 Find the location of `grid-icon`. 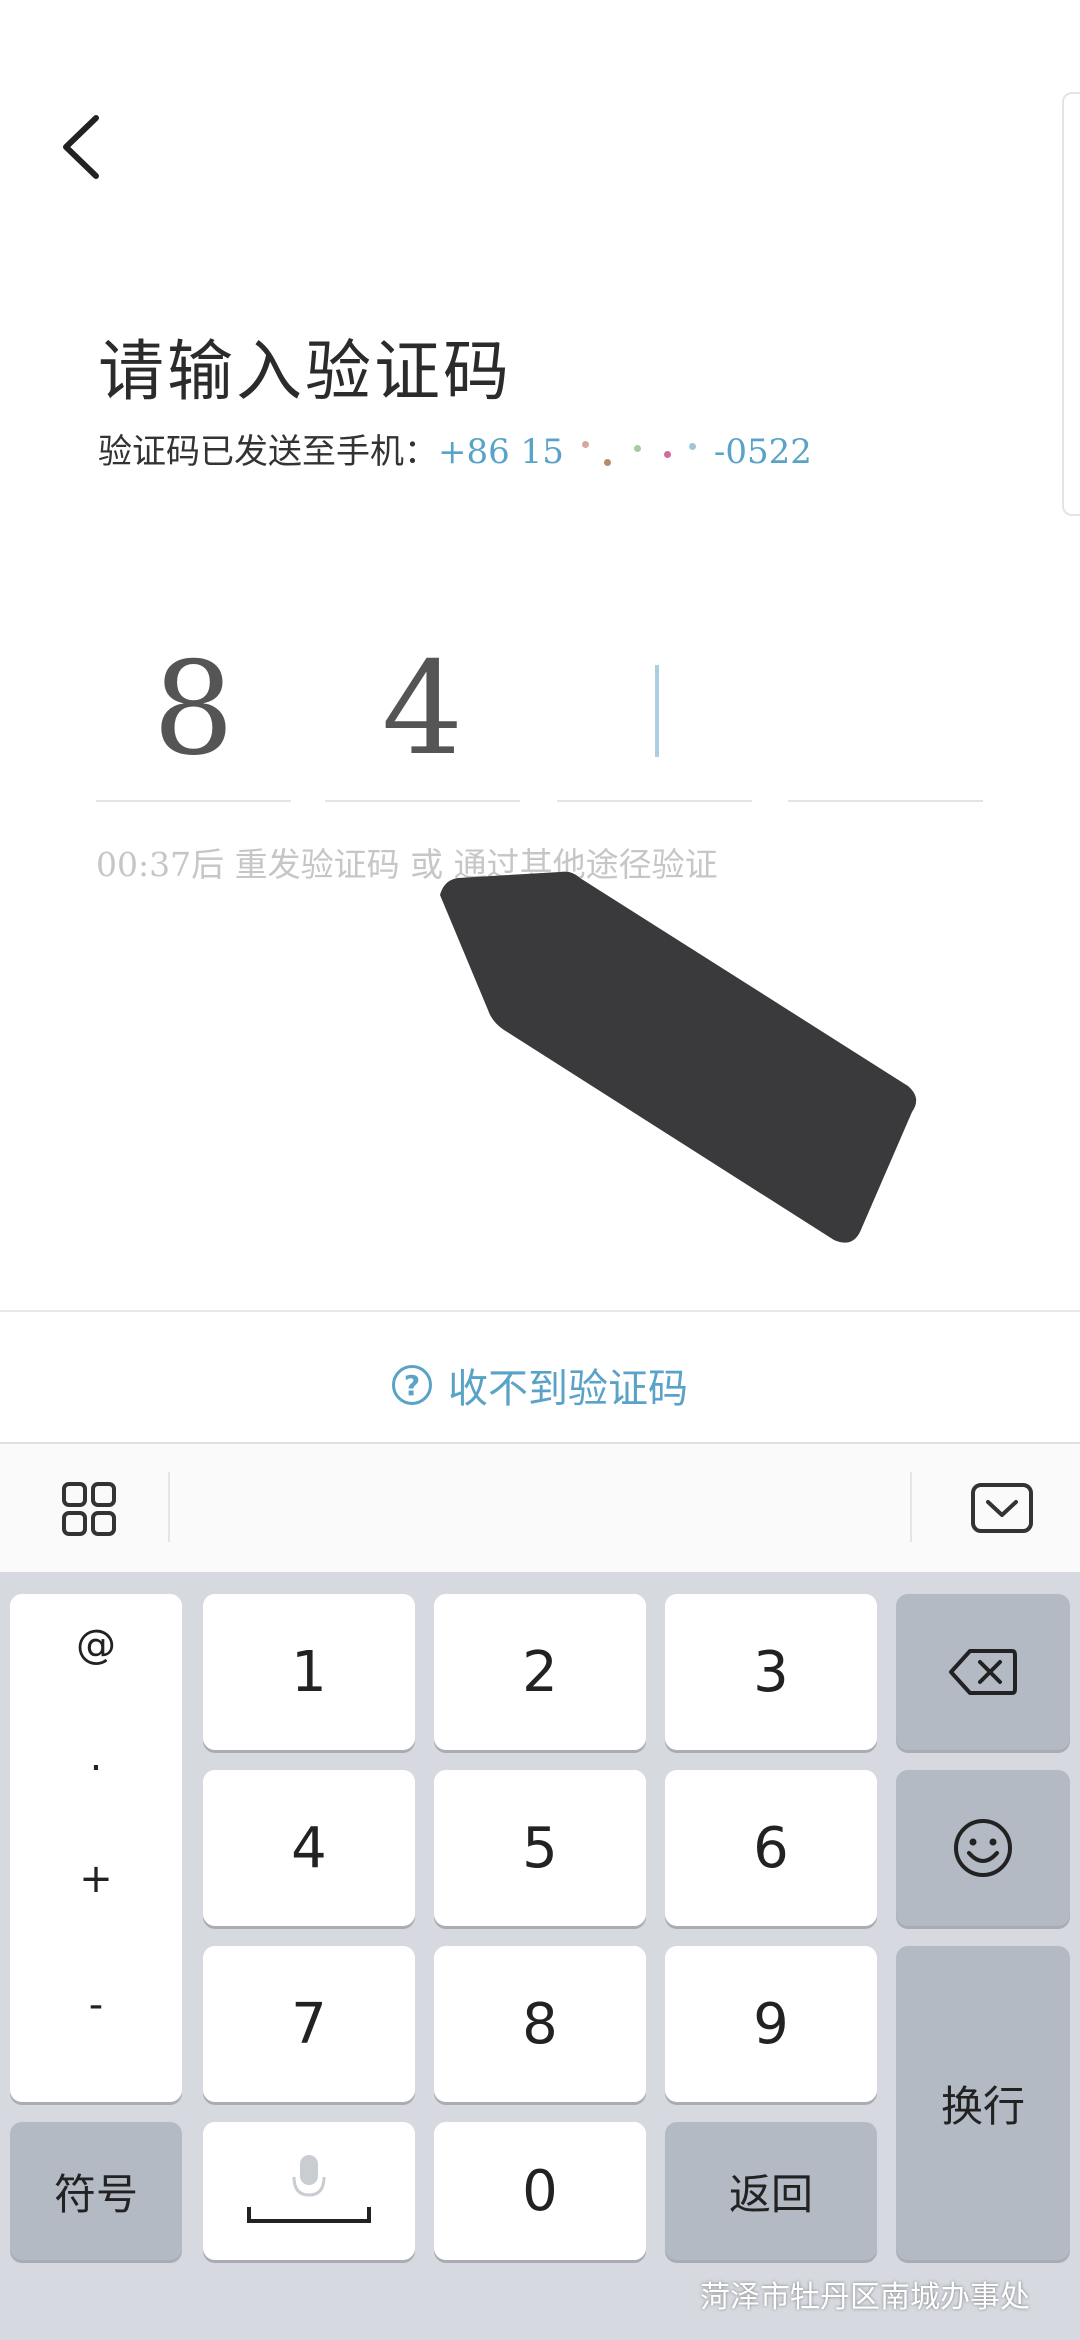

grid-icon is located at coordinates (89, 1509).